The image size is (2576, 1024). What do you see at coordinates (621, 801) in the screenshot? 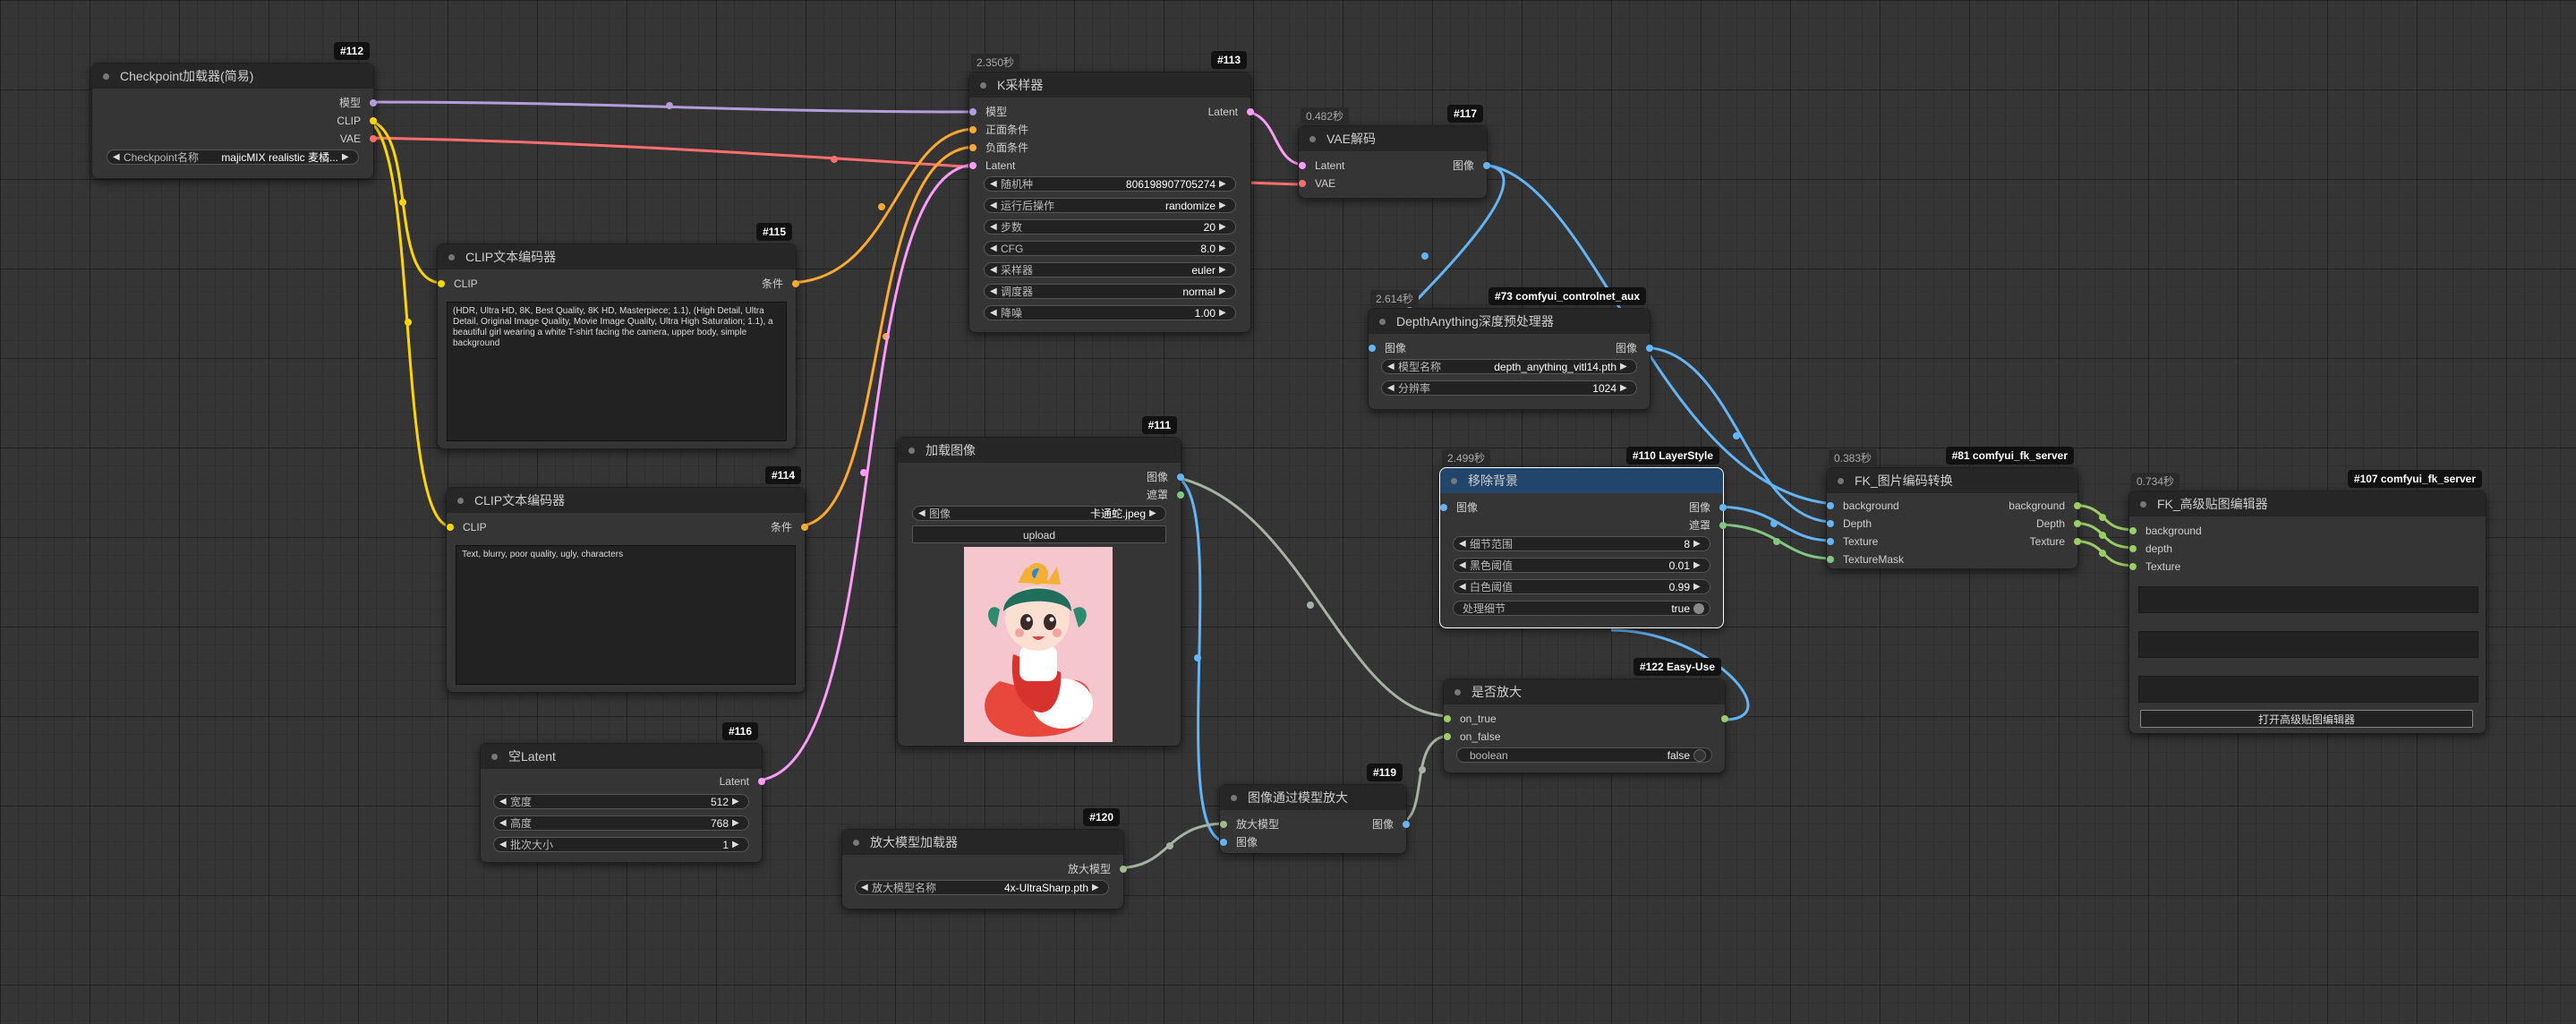
I see `width-number-widget: ◀ 宽度 512 ▶` at bounding box center [621, 801].